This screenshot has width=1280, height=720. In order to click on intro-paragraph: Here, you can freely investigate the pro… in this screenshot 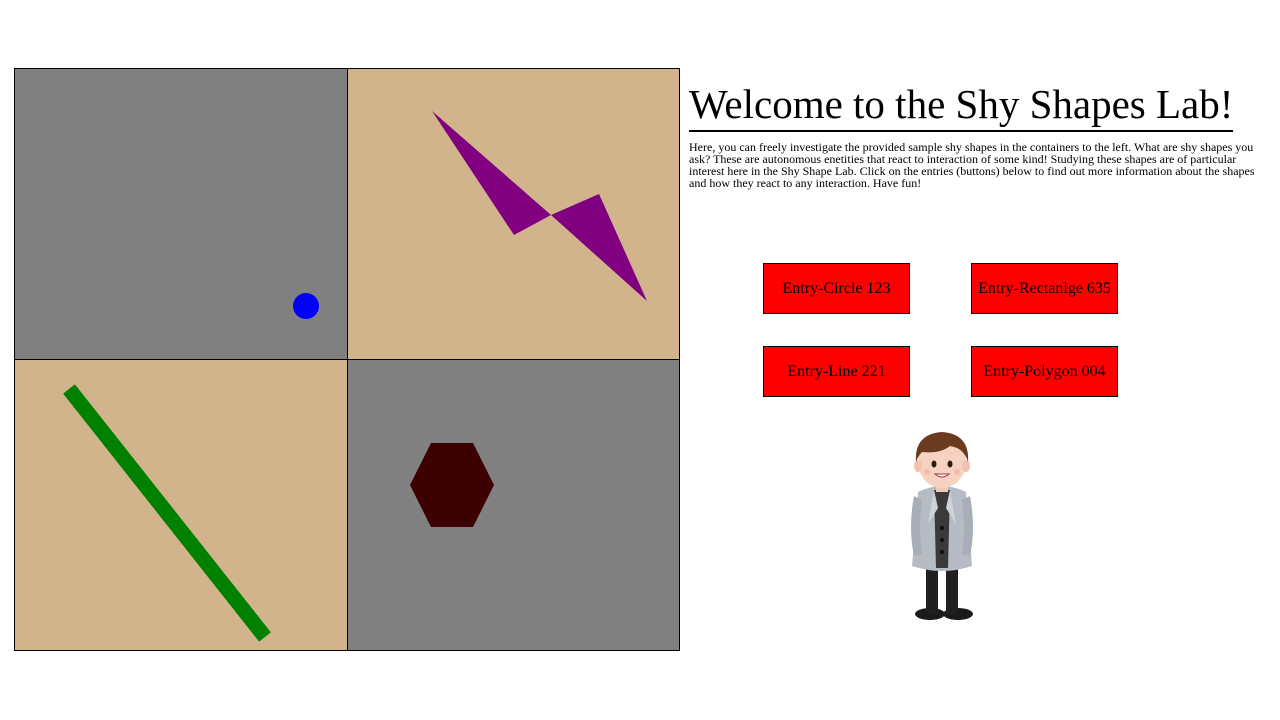, I will do `click(972, 165)`.